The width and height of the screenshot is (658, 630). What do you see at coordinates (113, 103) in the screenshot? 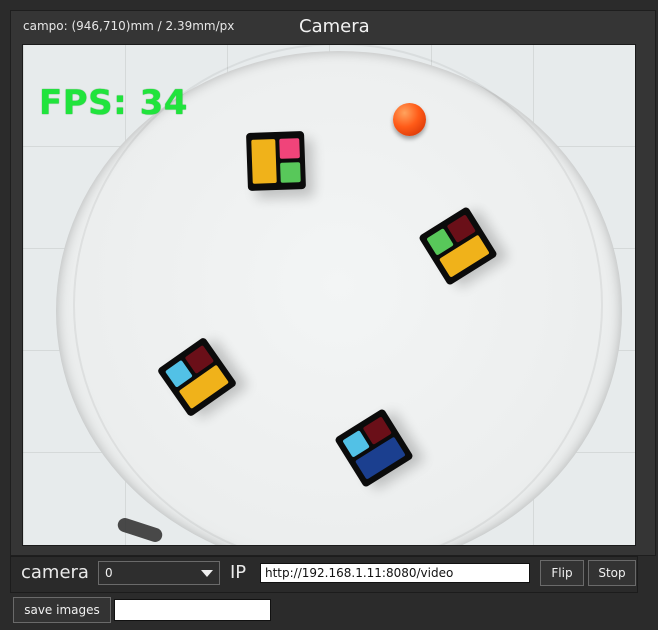
I see `fps-overlay: FPS: 34` at bounding box center [113, 103].